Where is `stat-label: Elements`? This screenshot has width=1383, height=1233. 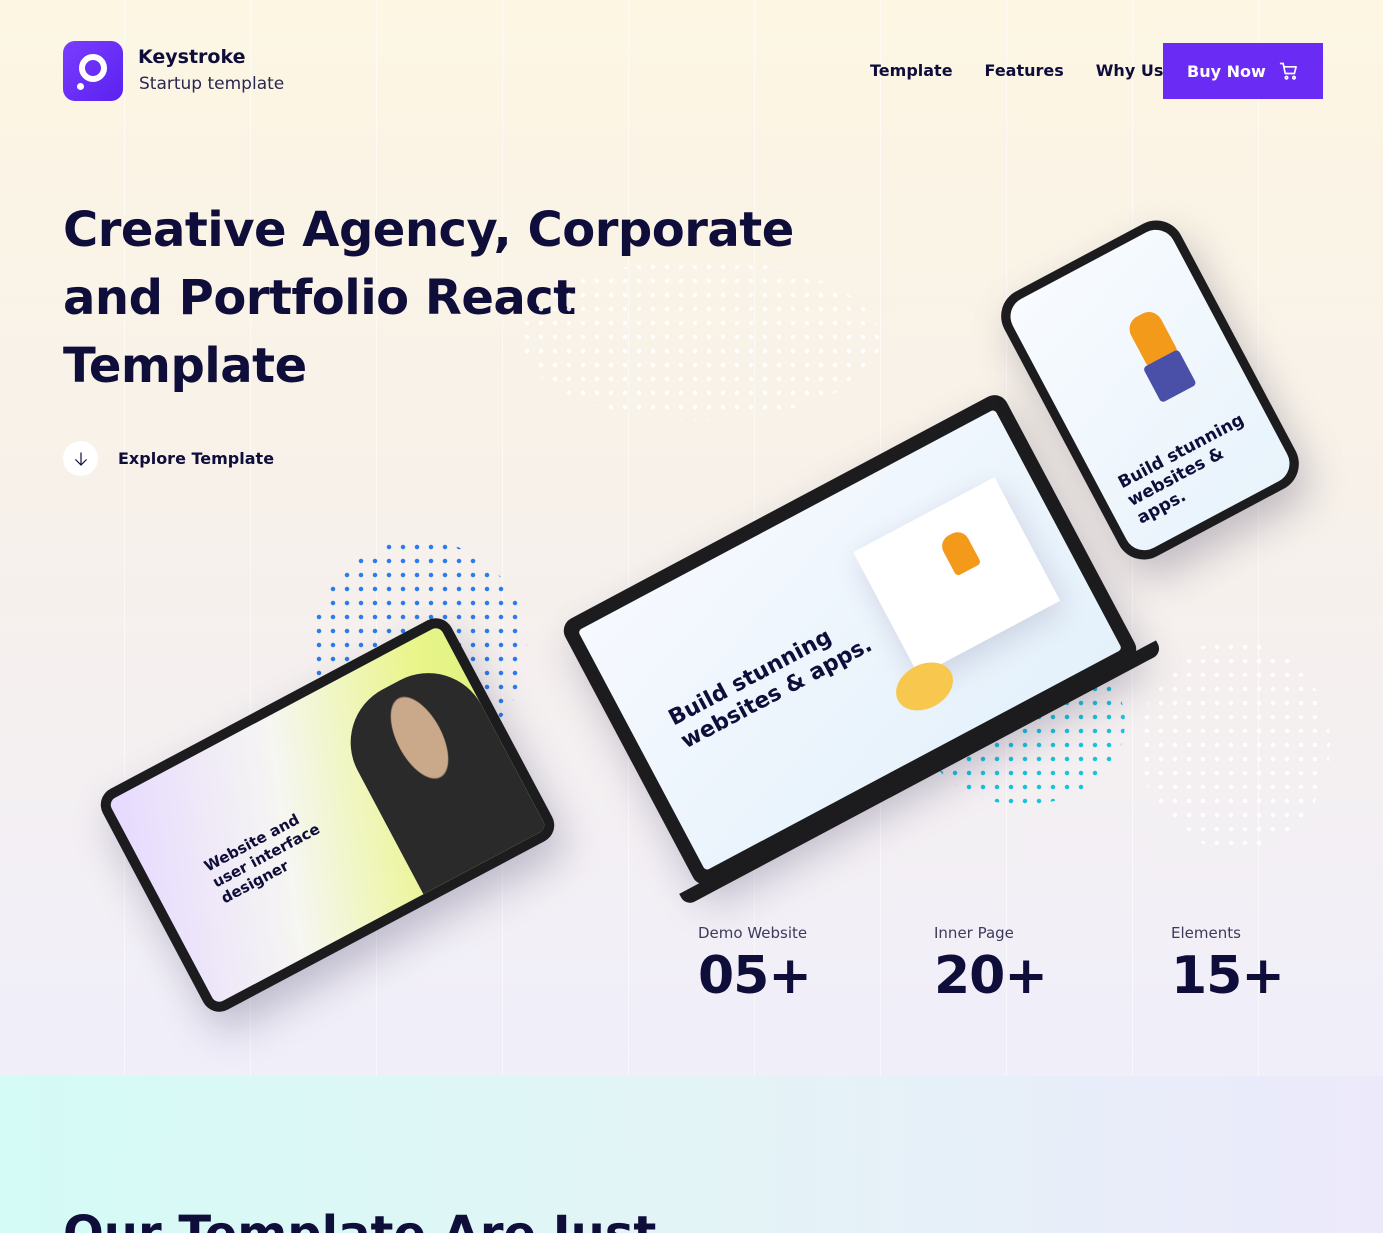
stat-label: Elements is located at coordinates (1206, 933).